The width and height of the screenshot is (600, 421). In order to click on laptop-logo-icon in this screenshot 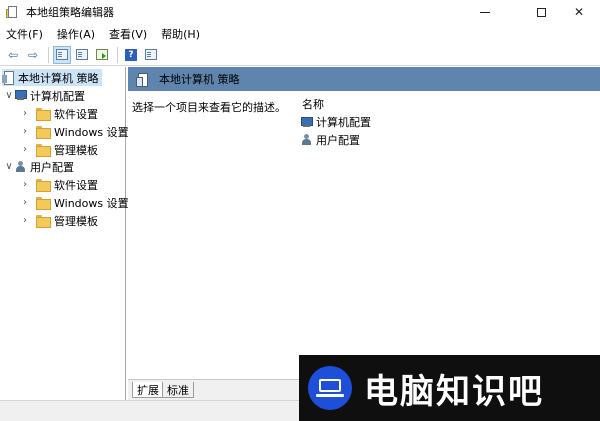, I will do `click(330, 388)`.